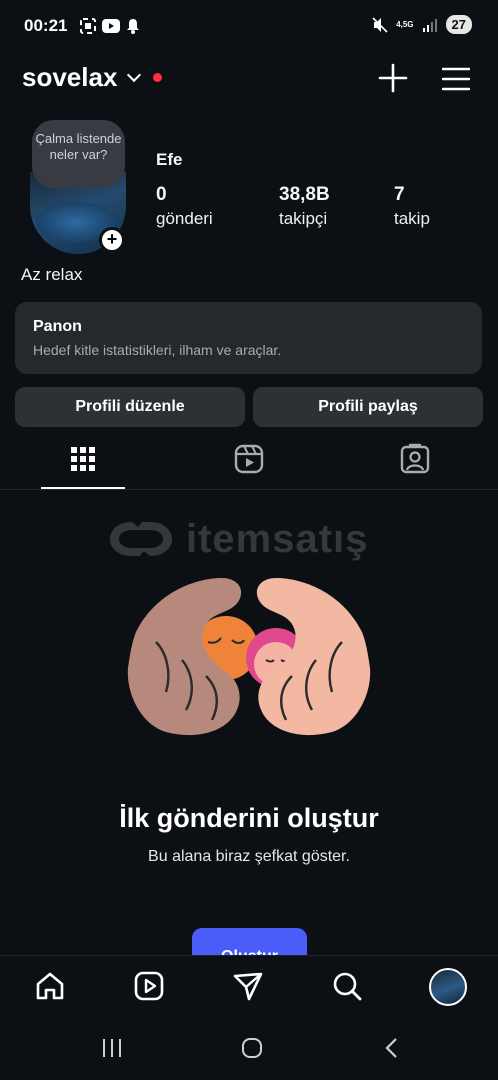 The width and height of the screenshot is (498, 1080). I want to click on dashboard-title: Panon, so click(57, 326).